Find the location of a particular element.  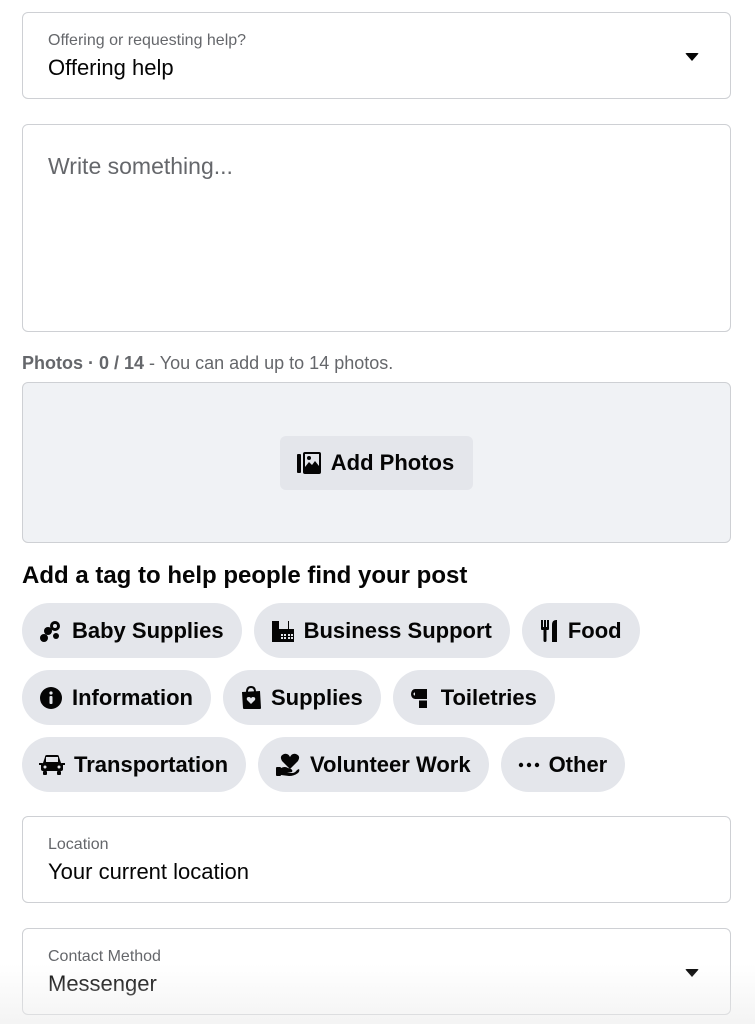

add-photos-button: Add Photos is located at coordinates (376, 462).